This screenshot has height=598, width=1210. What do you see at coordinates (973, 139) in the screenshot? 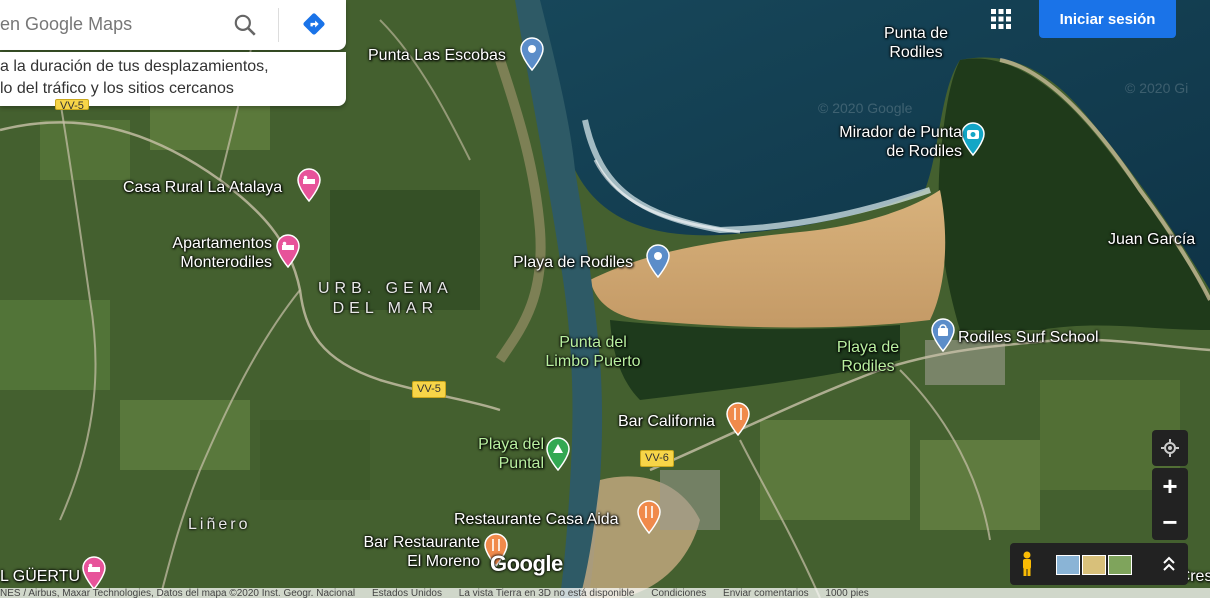
I see `camera-pin-icon` at bounding box center [973, 139].